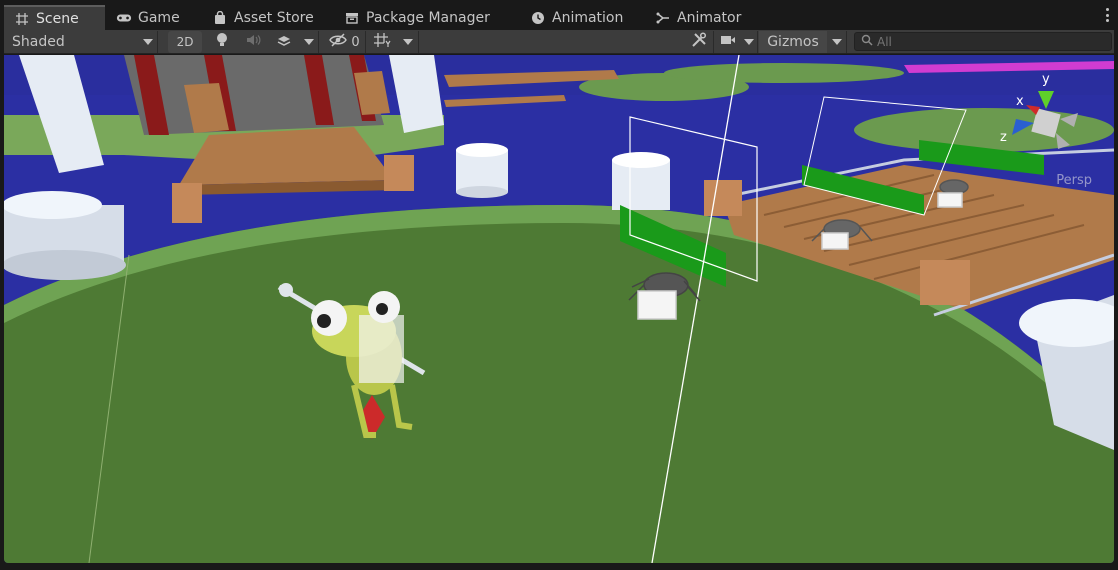 This screenshot has height=570, width=1118. I want to click on z-axis-label: z, so click(1003, 137).